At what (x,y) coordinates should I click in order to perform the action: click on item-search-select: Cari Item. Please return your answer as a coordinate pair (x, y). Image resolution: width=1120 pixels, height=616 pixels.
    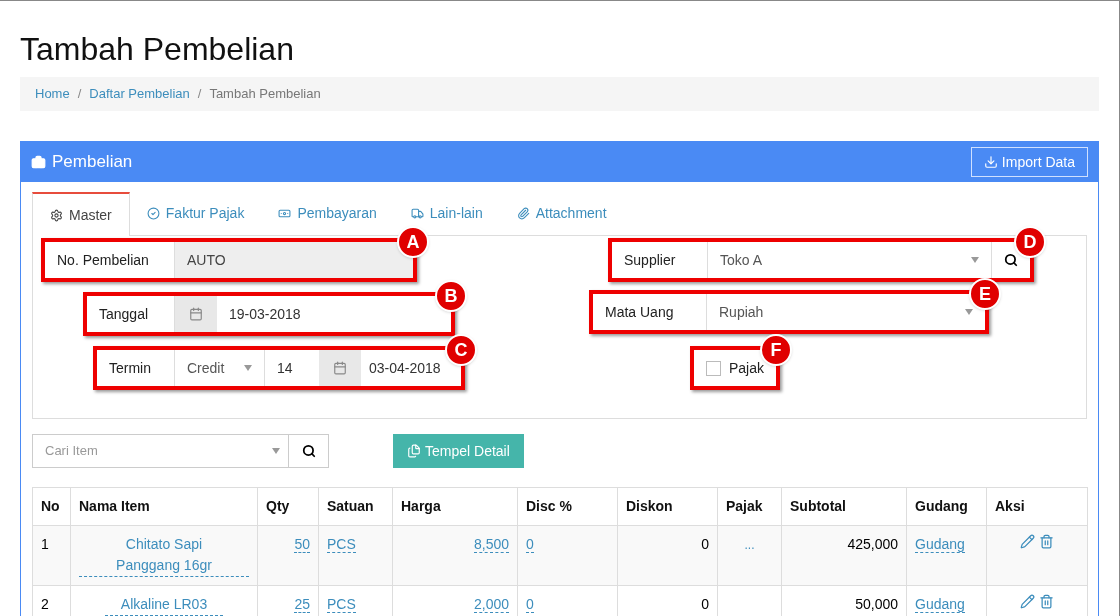
    Looking at the image, I should click on (160, 451).